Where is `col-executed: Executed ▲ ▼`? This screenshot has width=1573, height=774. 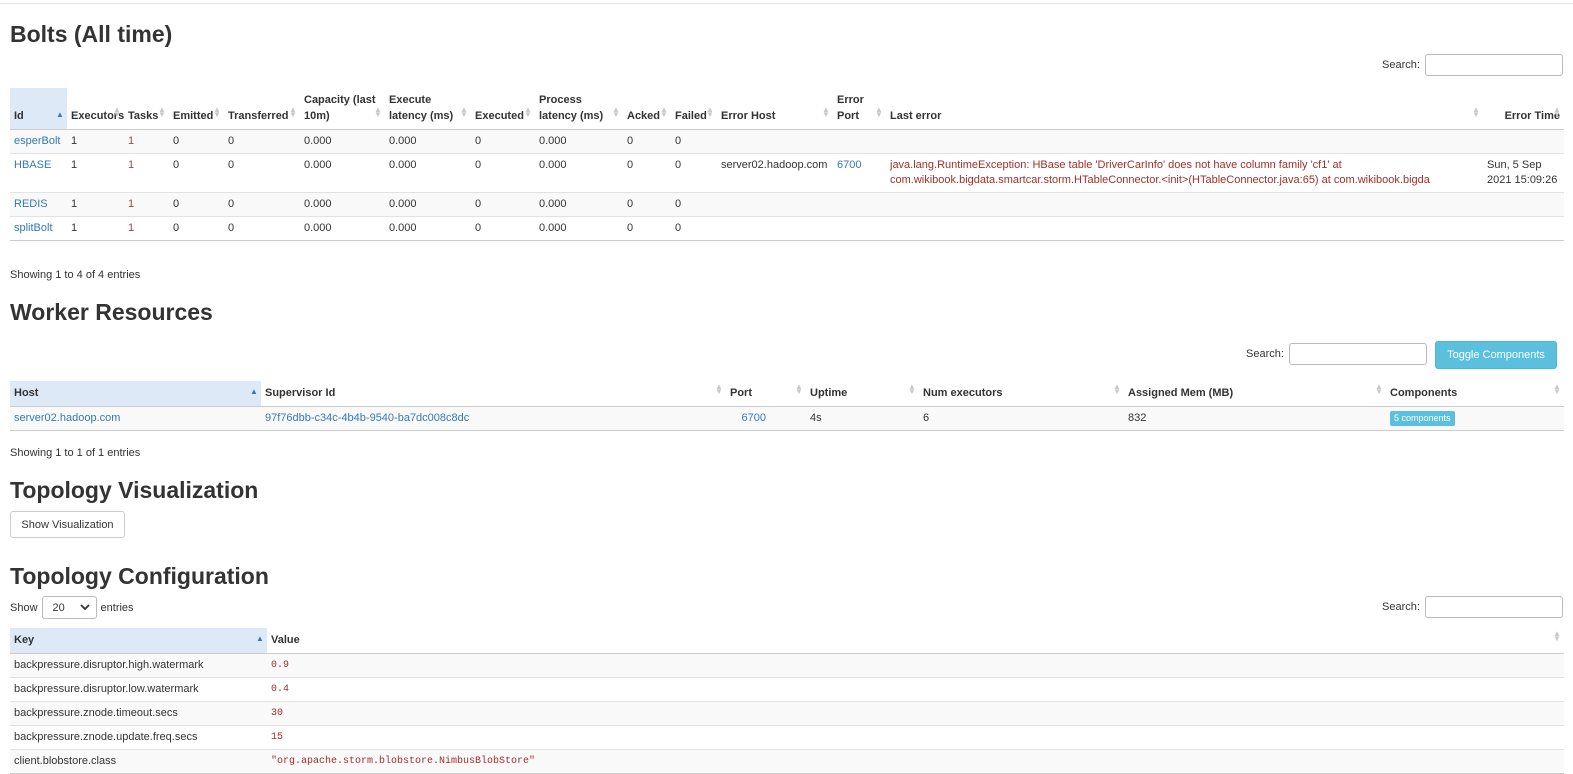 col-executed: Executed ▲ ▼ is located at coordinates (503, 109).